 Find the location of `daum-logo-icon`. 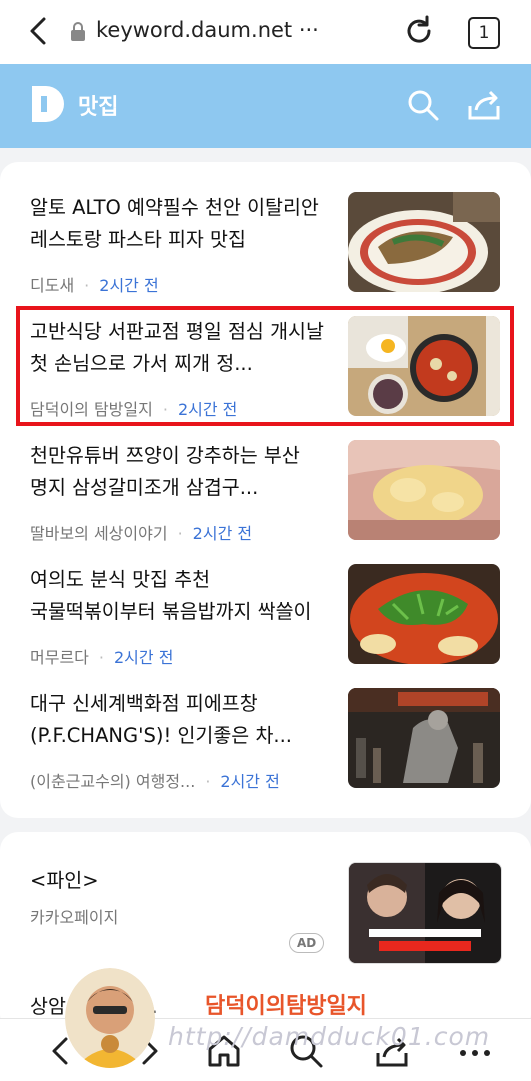

daum-logo-icon is located at coordinates (48, 104).